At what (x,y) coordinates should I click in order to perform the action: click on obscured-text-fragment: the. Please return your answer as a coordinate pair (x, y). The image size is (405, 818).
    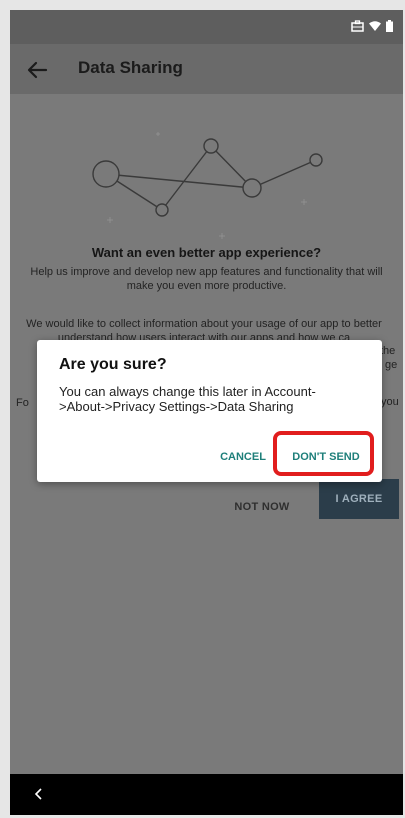
    Looking at the image, I should click on (388, 351).